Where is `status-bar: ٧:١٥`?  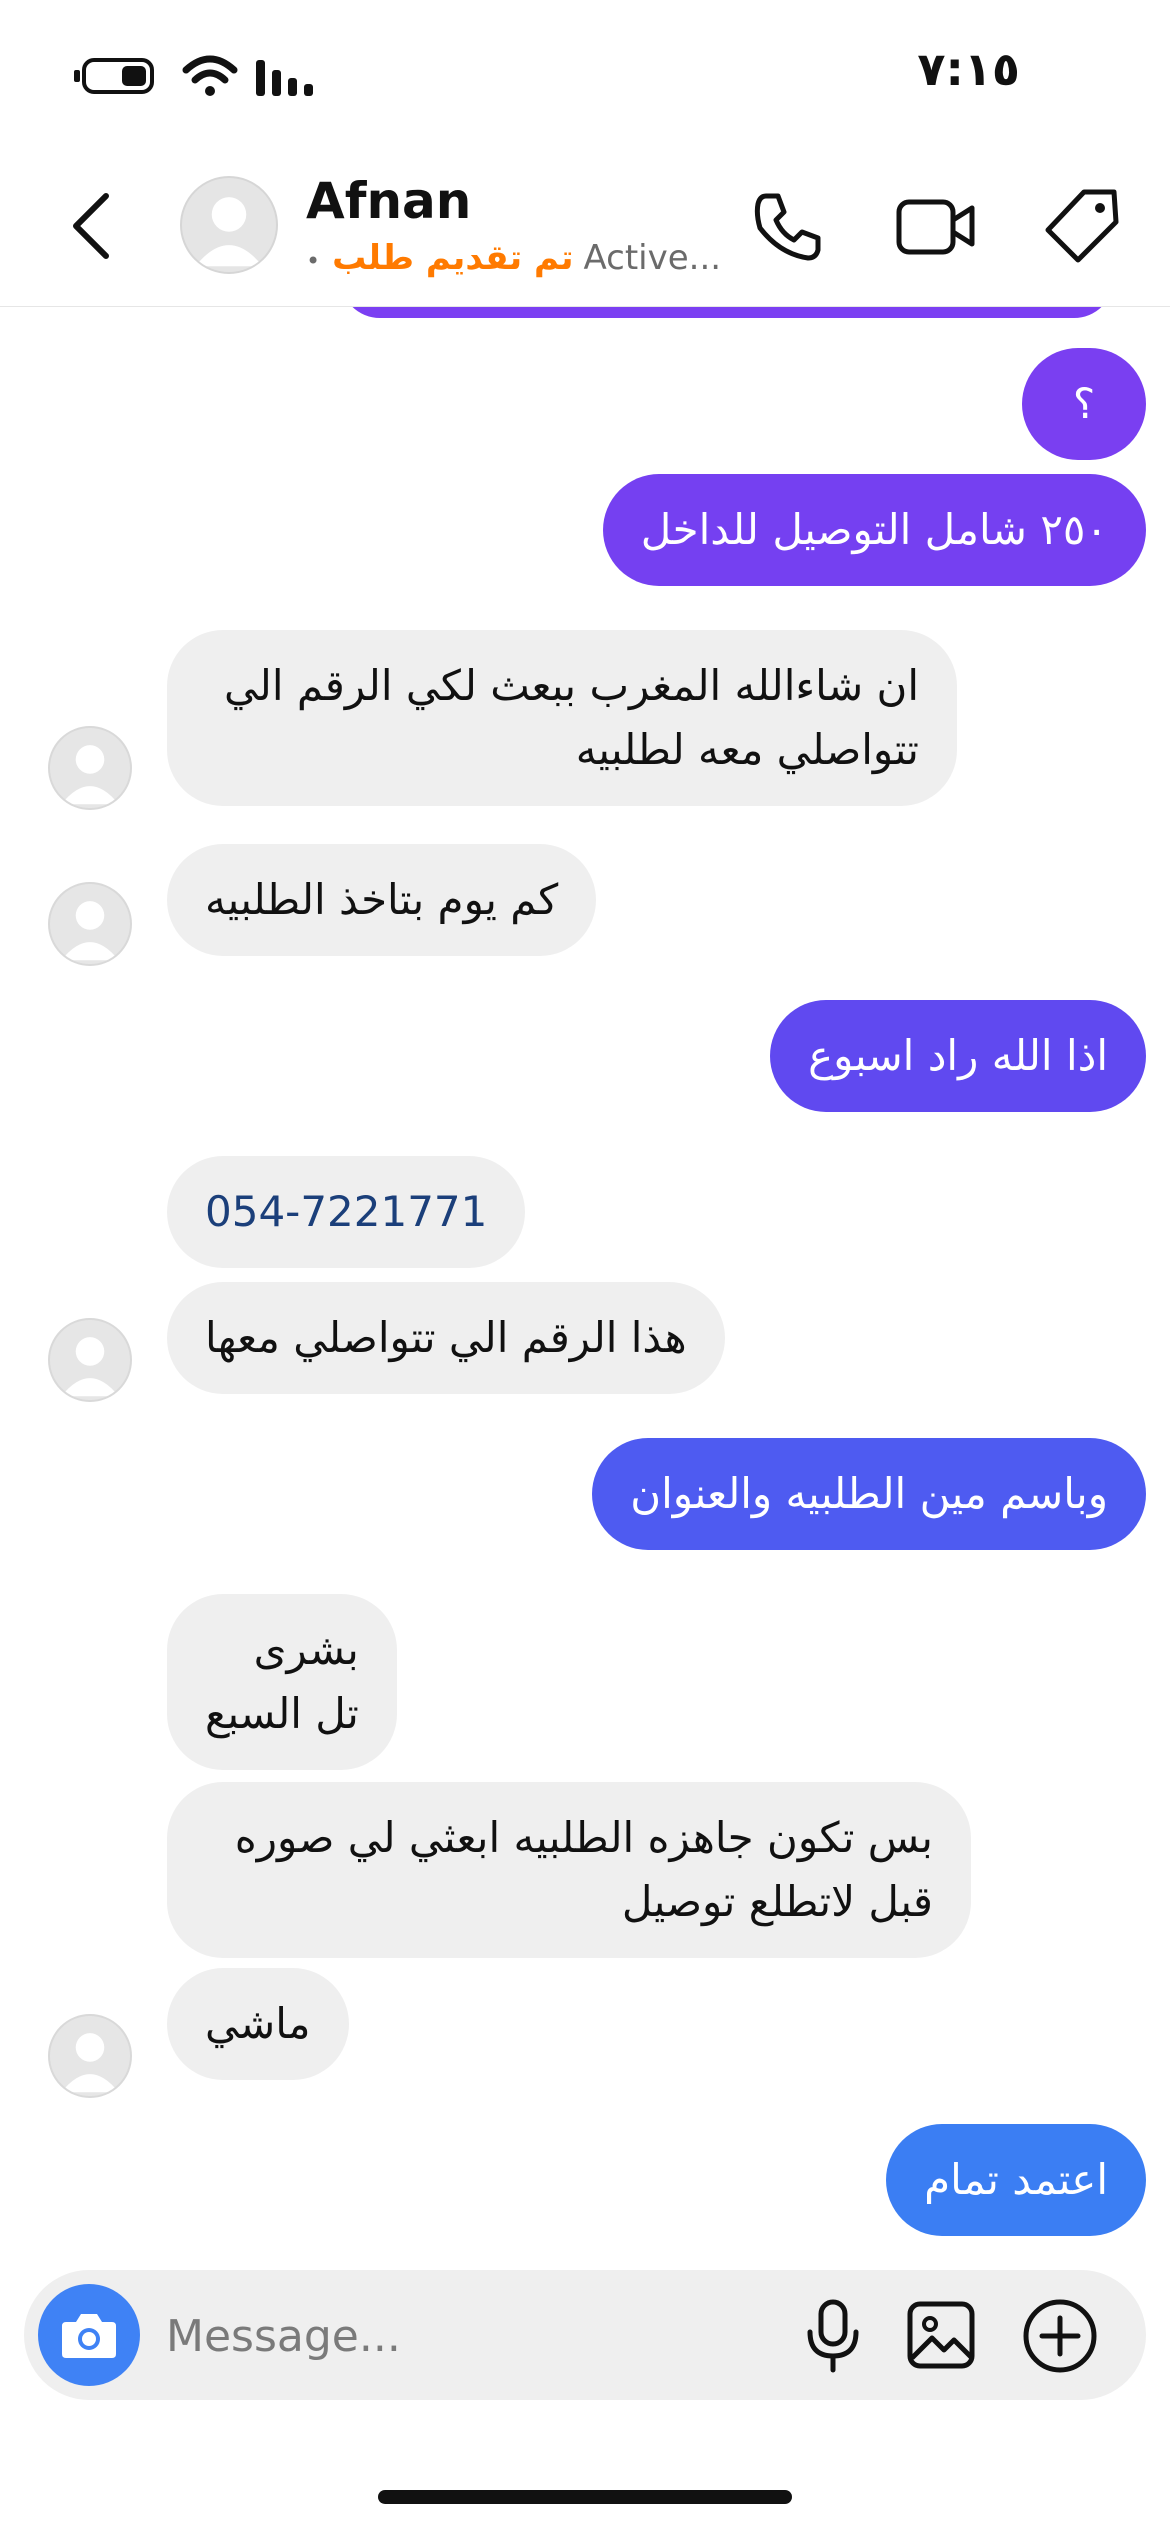
status-bar: ٧:١٥ is located at coordinates (585, 75).